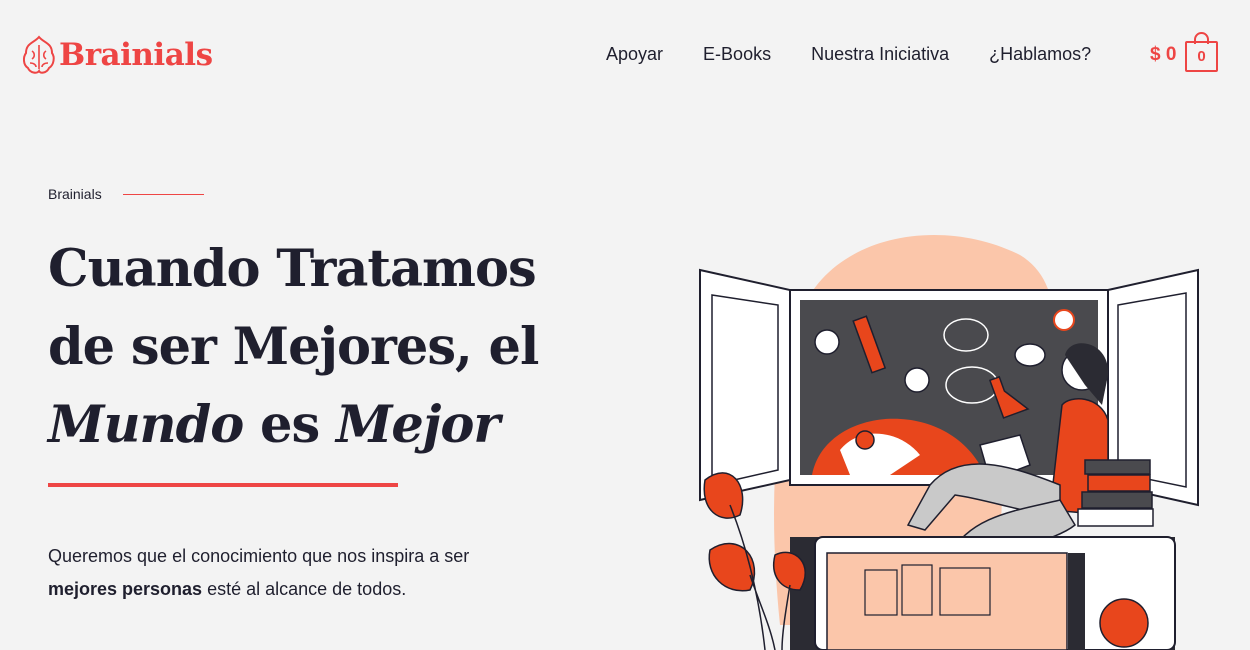  What do you see at coordinates (146, 425) in the screenshot?
I see `headline-word-mundo: Mundo` at bounding box center [146, 425].